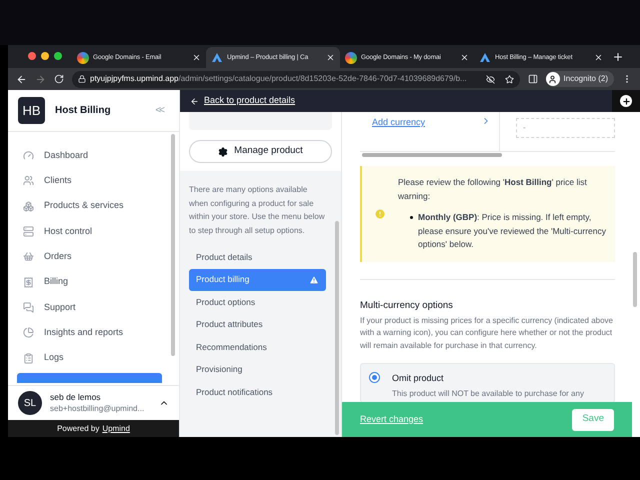 Image resolution: width=640 pixels, height=480 pixels. Describe the element at coordinates (28, 256) in the screenshot. I see `basket-icon` at that location.